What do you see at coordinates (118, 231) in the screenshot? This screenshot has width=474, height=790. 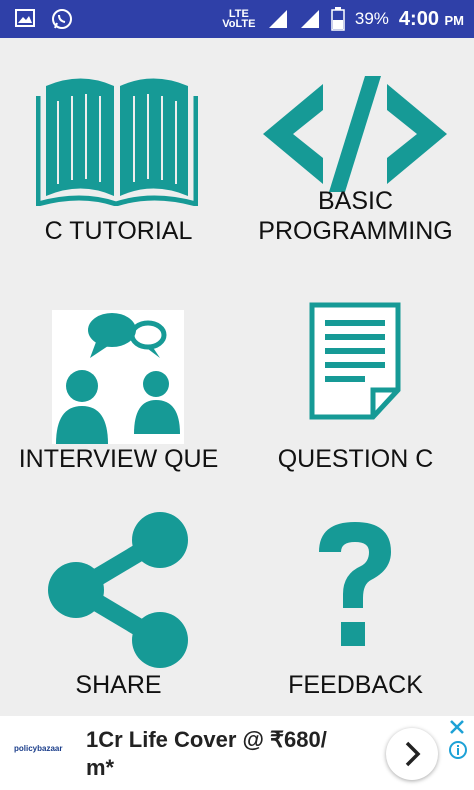 I see `c-tutorial-label: C TUTORIAL` at bounding box center [118, 231].